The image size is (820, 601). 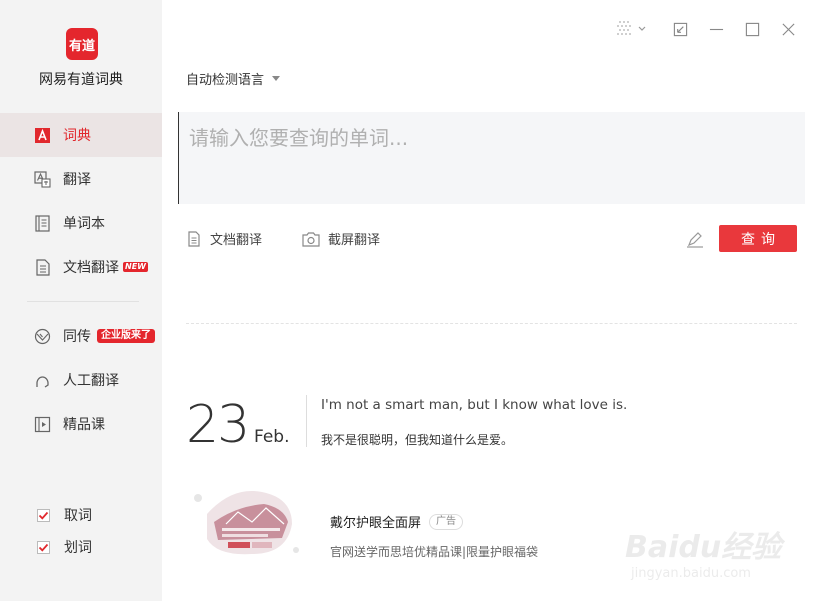 What do you see at coordinates (42, 223) in the screenshot?
I see `wordbook-icon` at bounding box center [42, 223].